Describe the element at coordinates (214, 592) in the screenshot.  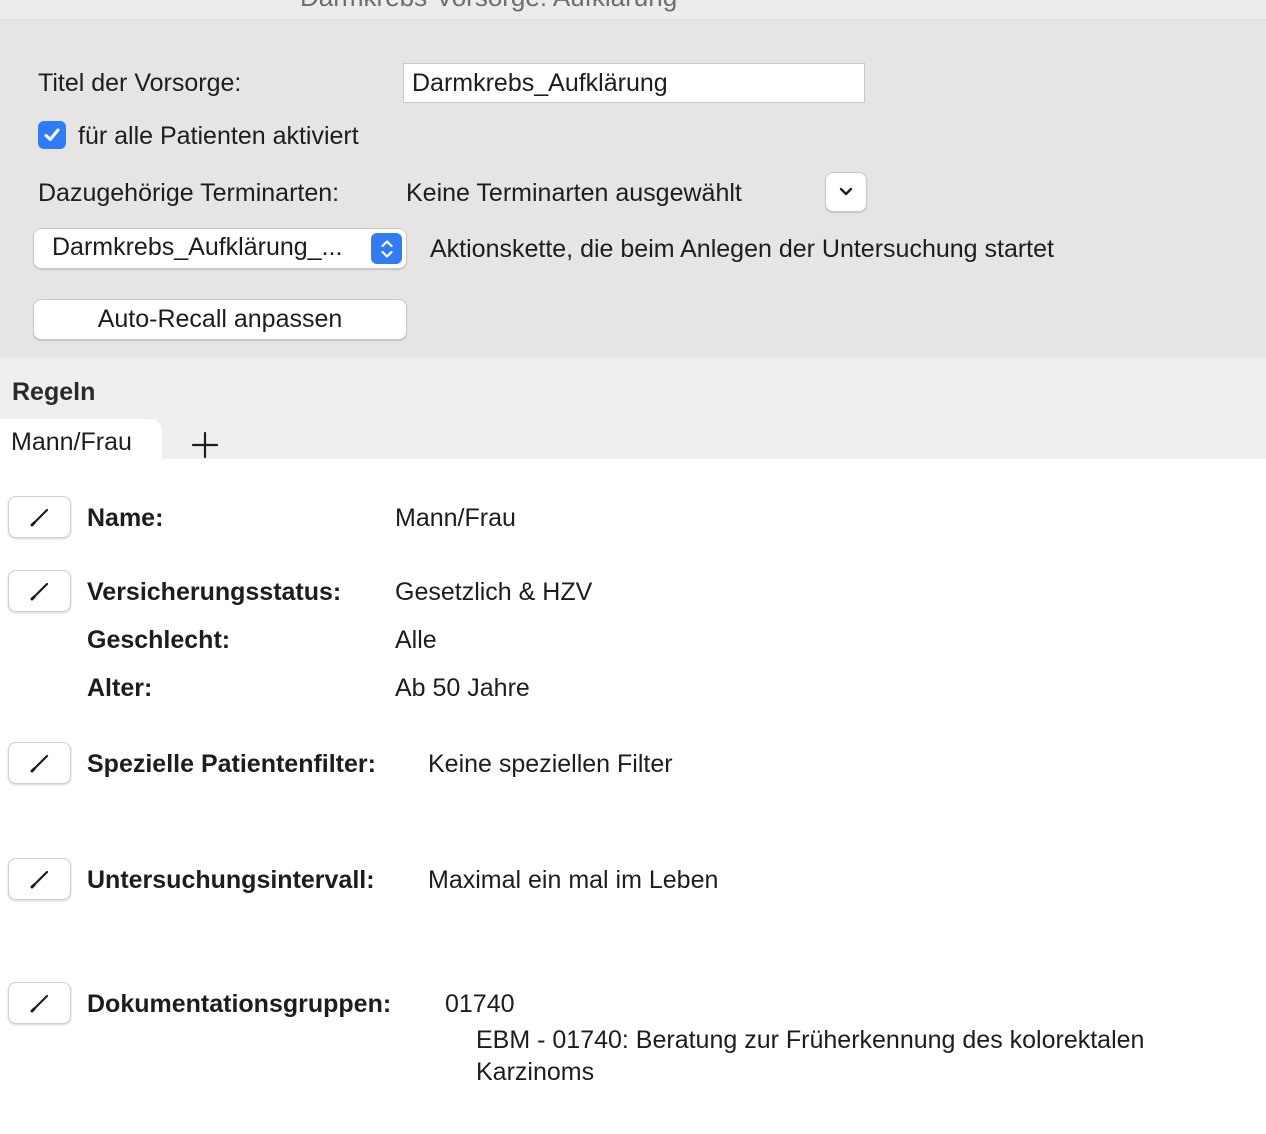
I see `insurance-label: Versicherungsstatus:` at that location.